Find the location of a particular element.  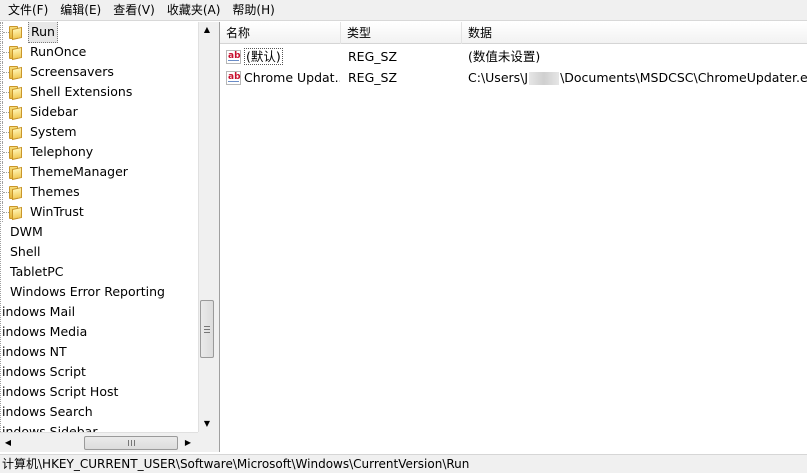

tree-item-thememanager: ThemeManager is located at coordinates (65, 172).